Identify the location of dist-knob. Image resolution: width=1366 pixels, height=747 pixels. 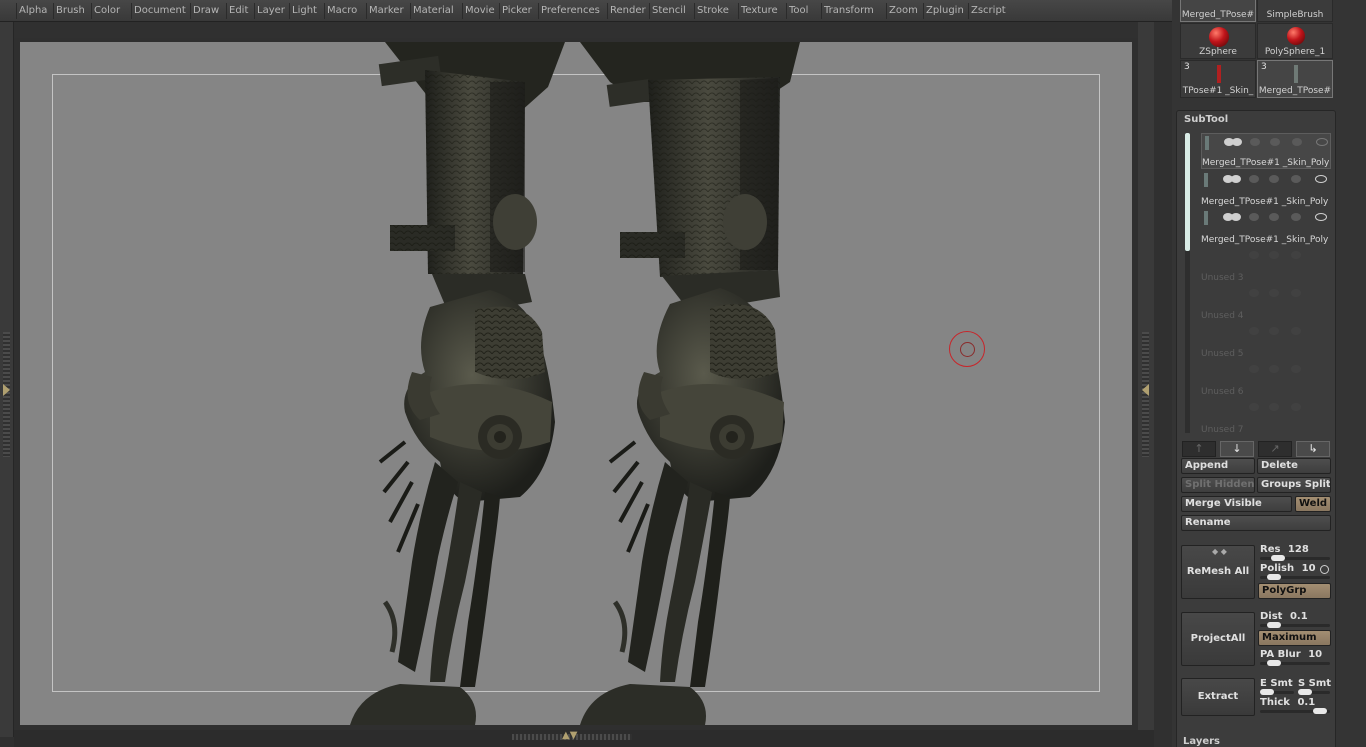
(1274, 625).